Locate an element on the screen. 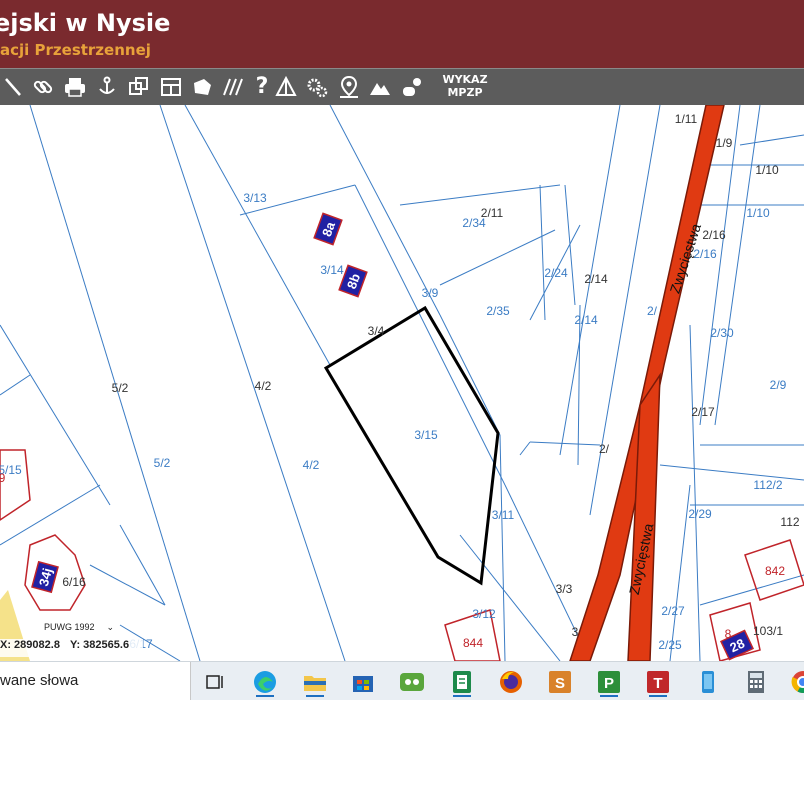 Image resolution: width=804 pixels, height=804 pixels. settings-icon is located at coordinates (317, 87).